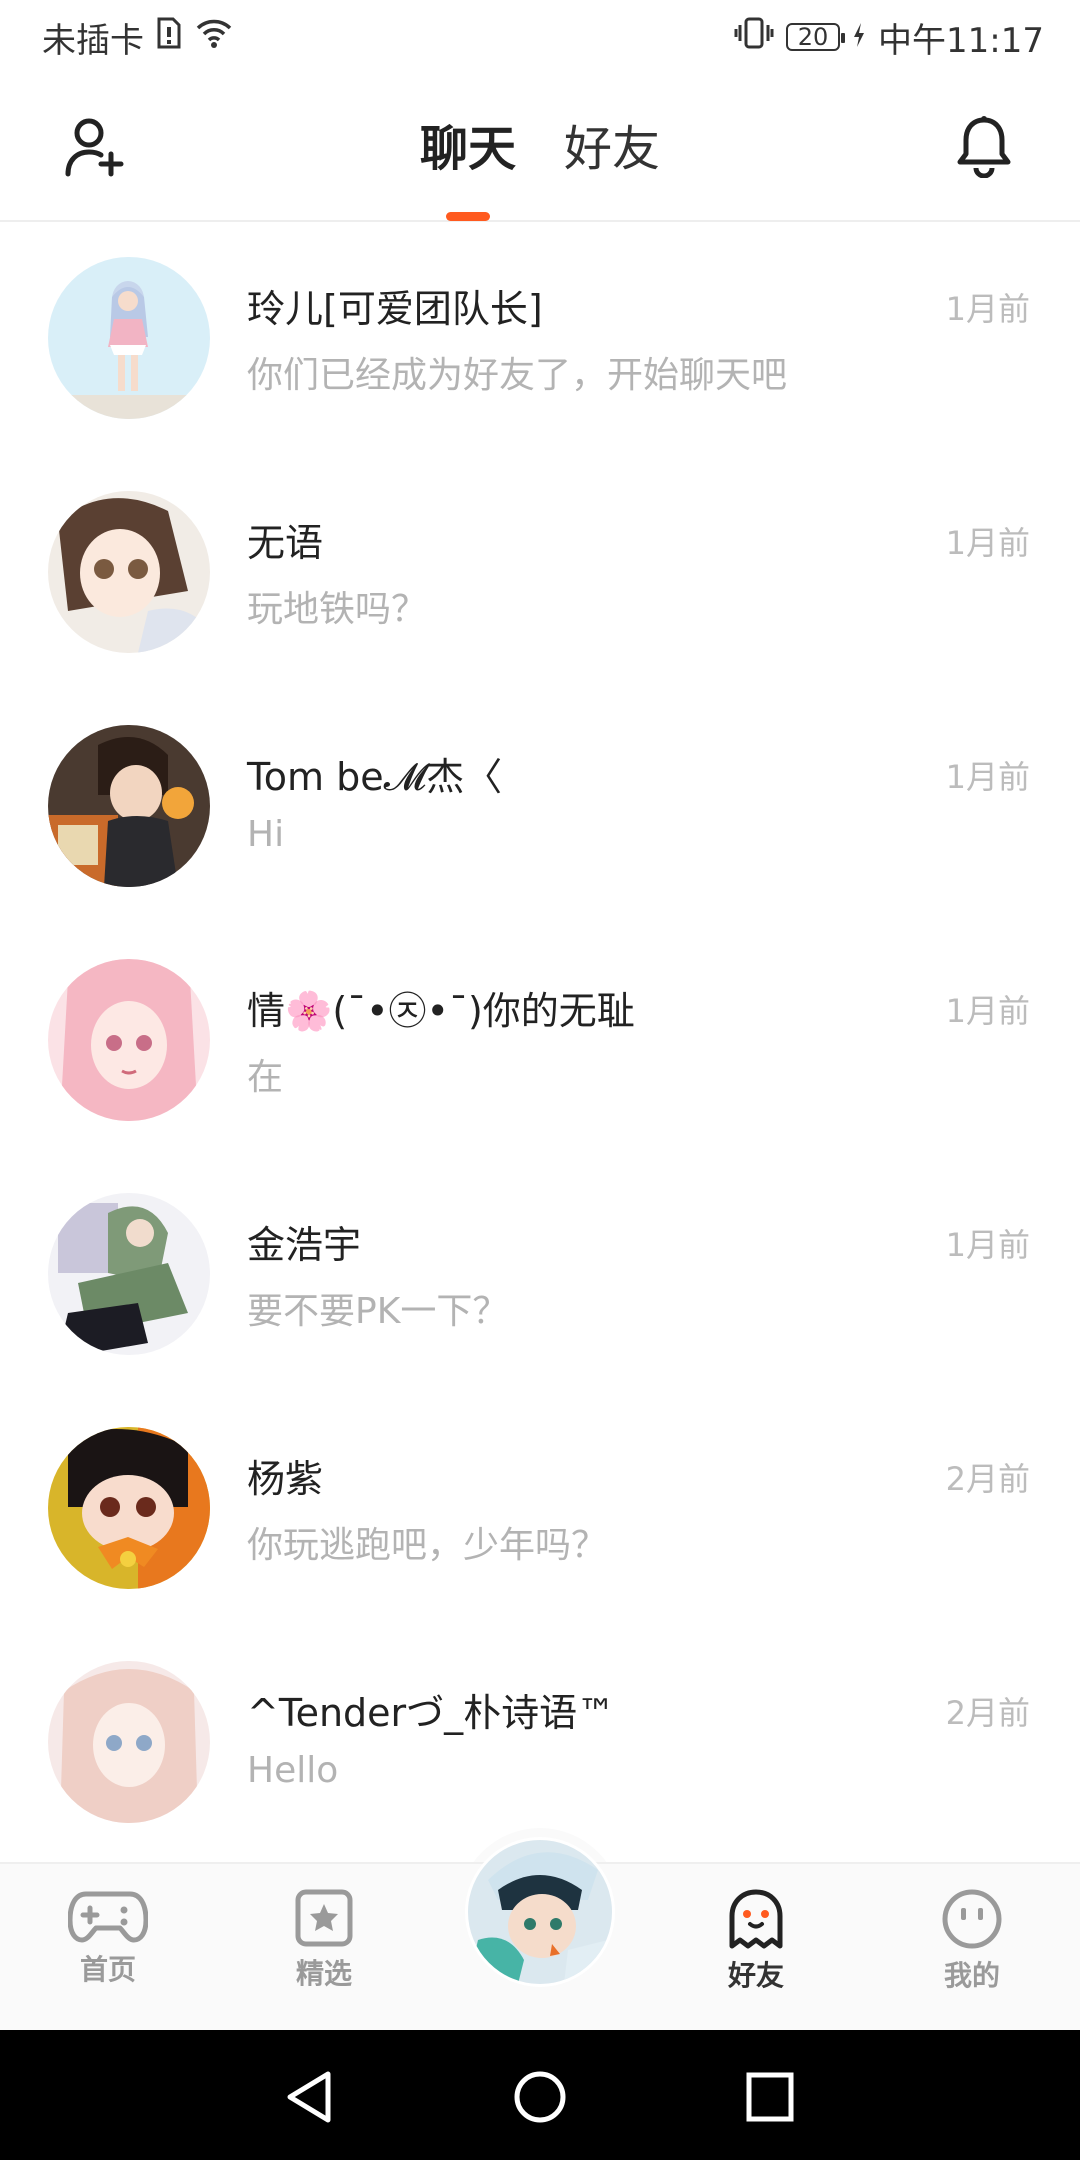 Image resolution: width=1080 pixels, height=2160 pixels. I want to click on tab-chat: 聊天, so click(467, 165).